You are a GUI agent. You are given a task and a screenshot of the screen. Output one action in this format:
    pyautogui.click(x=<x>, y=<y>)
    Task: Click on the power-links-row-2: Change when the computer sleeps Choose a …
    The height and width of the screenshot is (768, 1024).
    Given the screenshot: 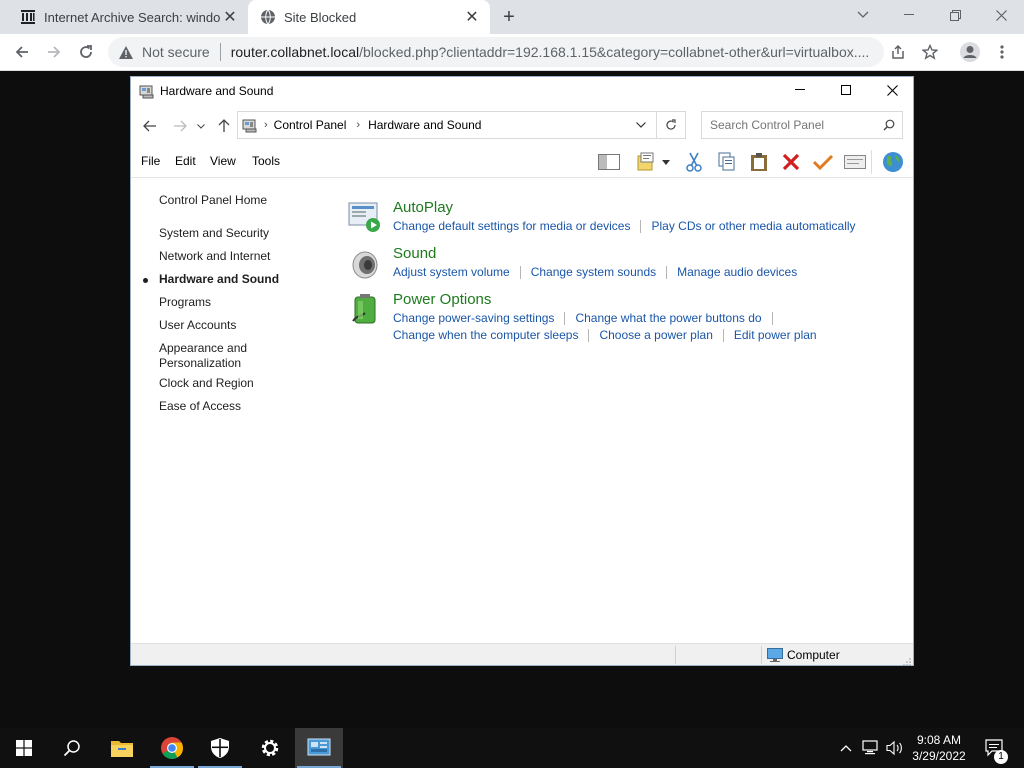 What is the action you would take?
    pyautogui.click(x=605, y=335)
    